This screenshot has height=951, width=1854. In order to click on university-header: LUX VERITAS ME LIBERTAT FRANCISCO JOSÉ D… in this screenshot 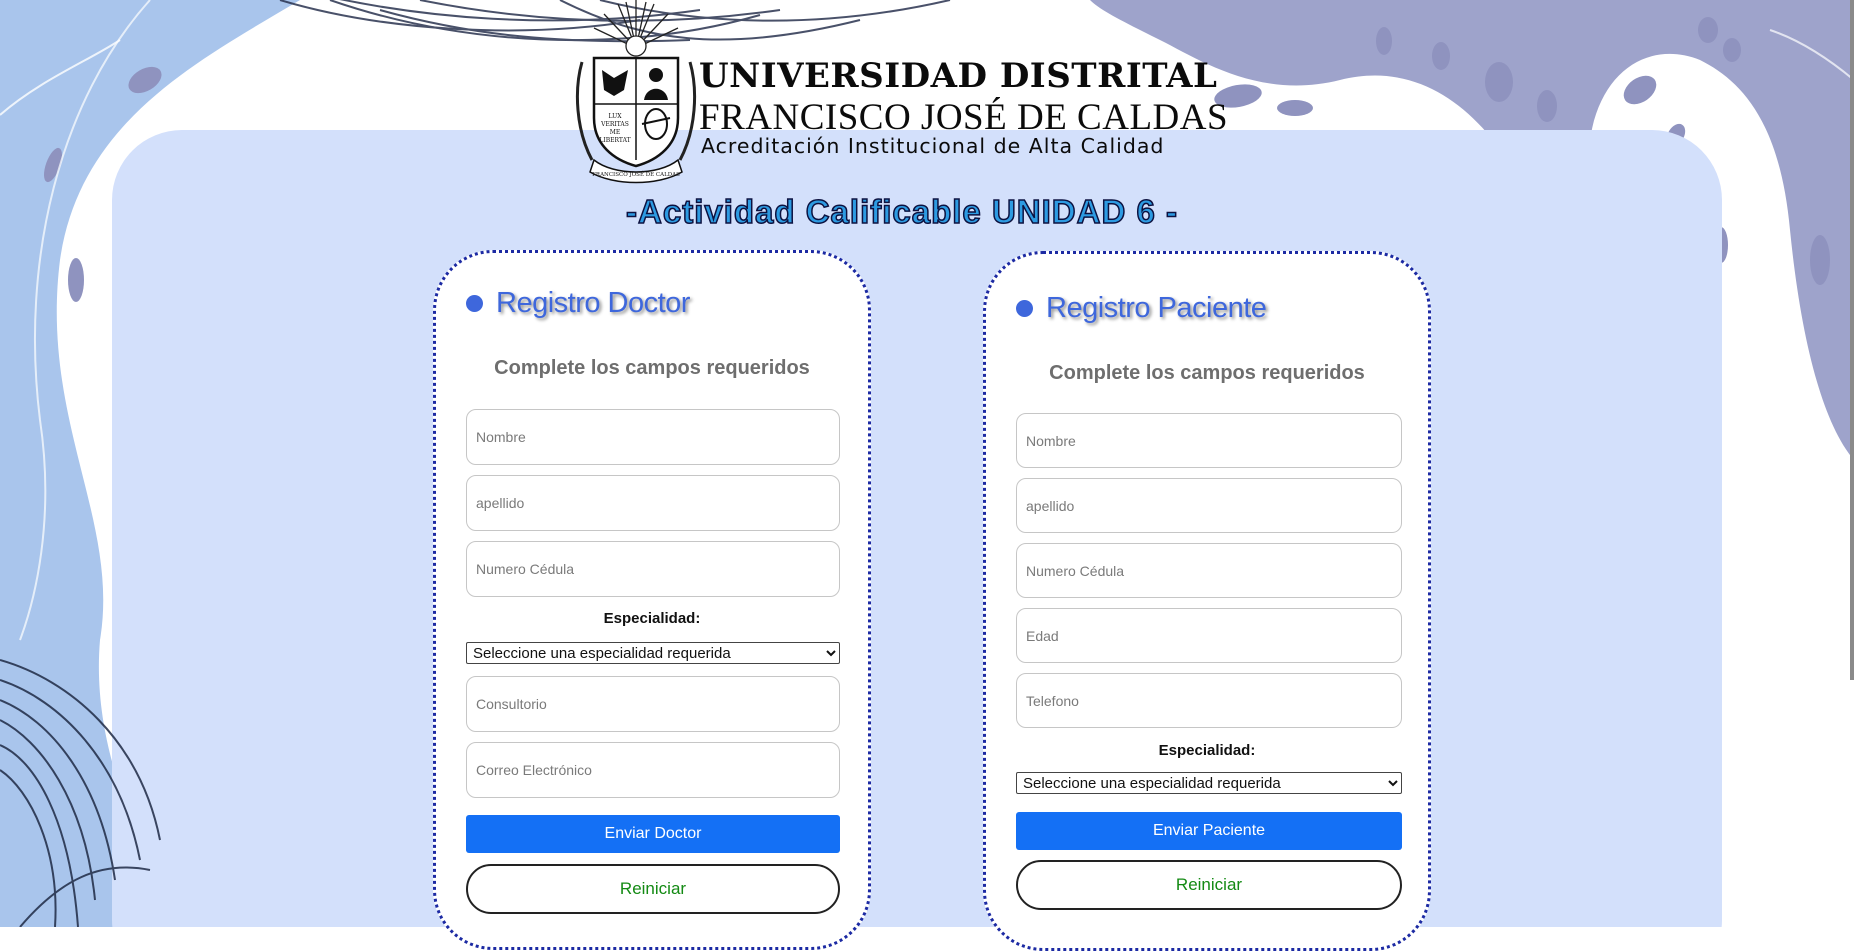, I will do `click(901, 94)`.